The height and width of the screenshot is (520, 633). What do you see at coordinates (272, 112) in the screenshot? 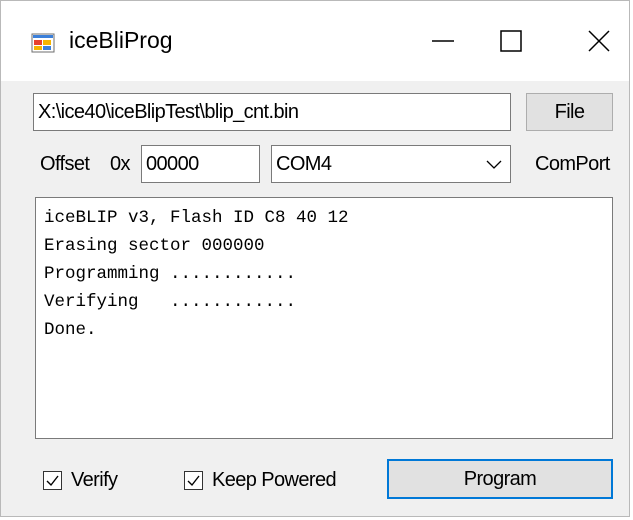
I see `file-path-input: X:\ice40\iceBlipTest\blip_cnt.bin` at bounding box center [272, 112].